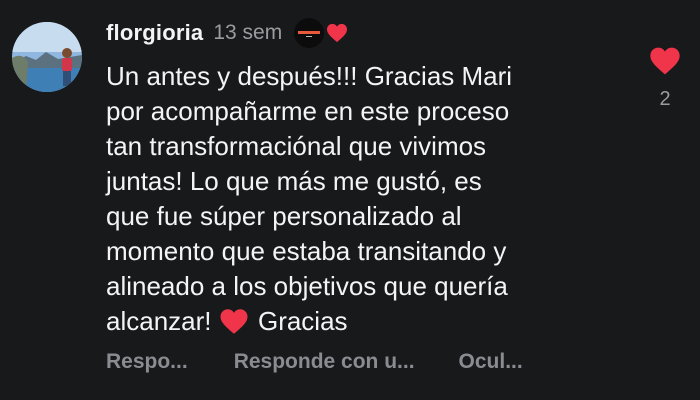 The height and width of the screenshot is (400, 700). What do you see at coordinates (294, 181) in the screenshot?
I see `comment-line: juntas! Lo que más me gustó, es` at bounding box center [294, 181].